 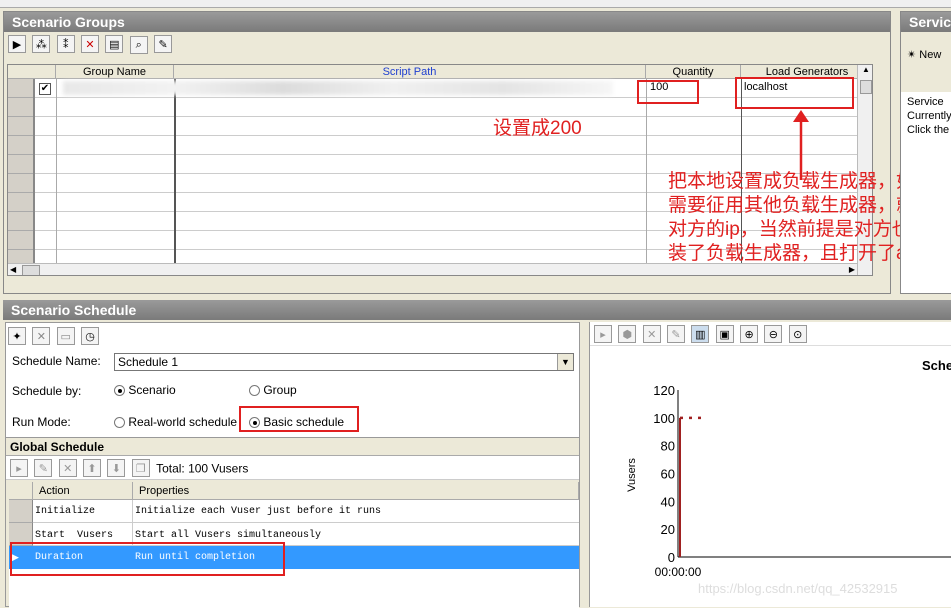 I want to click on top-toolbar-strip, so click(x=475, y=4).